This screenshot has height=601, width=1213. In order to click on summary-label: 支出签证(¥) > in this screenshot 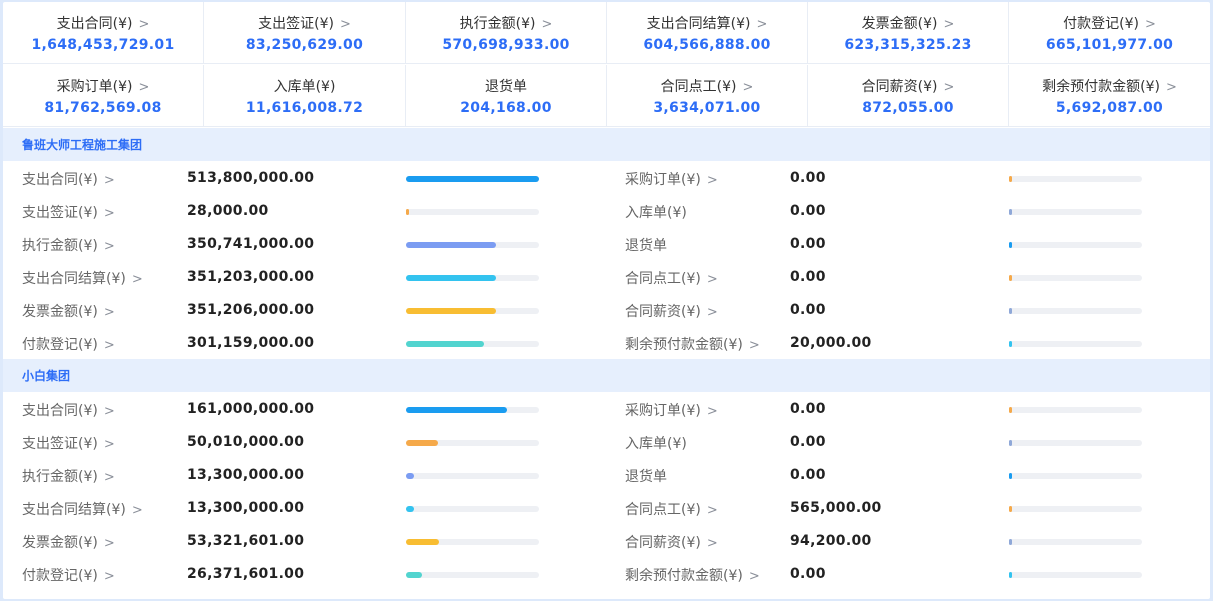, I will do `click(304, 23)`.